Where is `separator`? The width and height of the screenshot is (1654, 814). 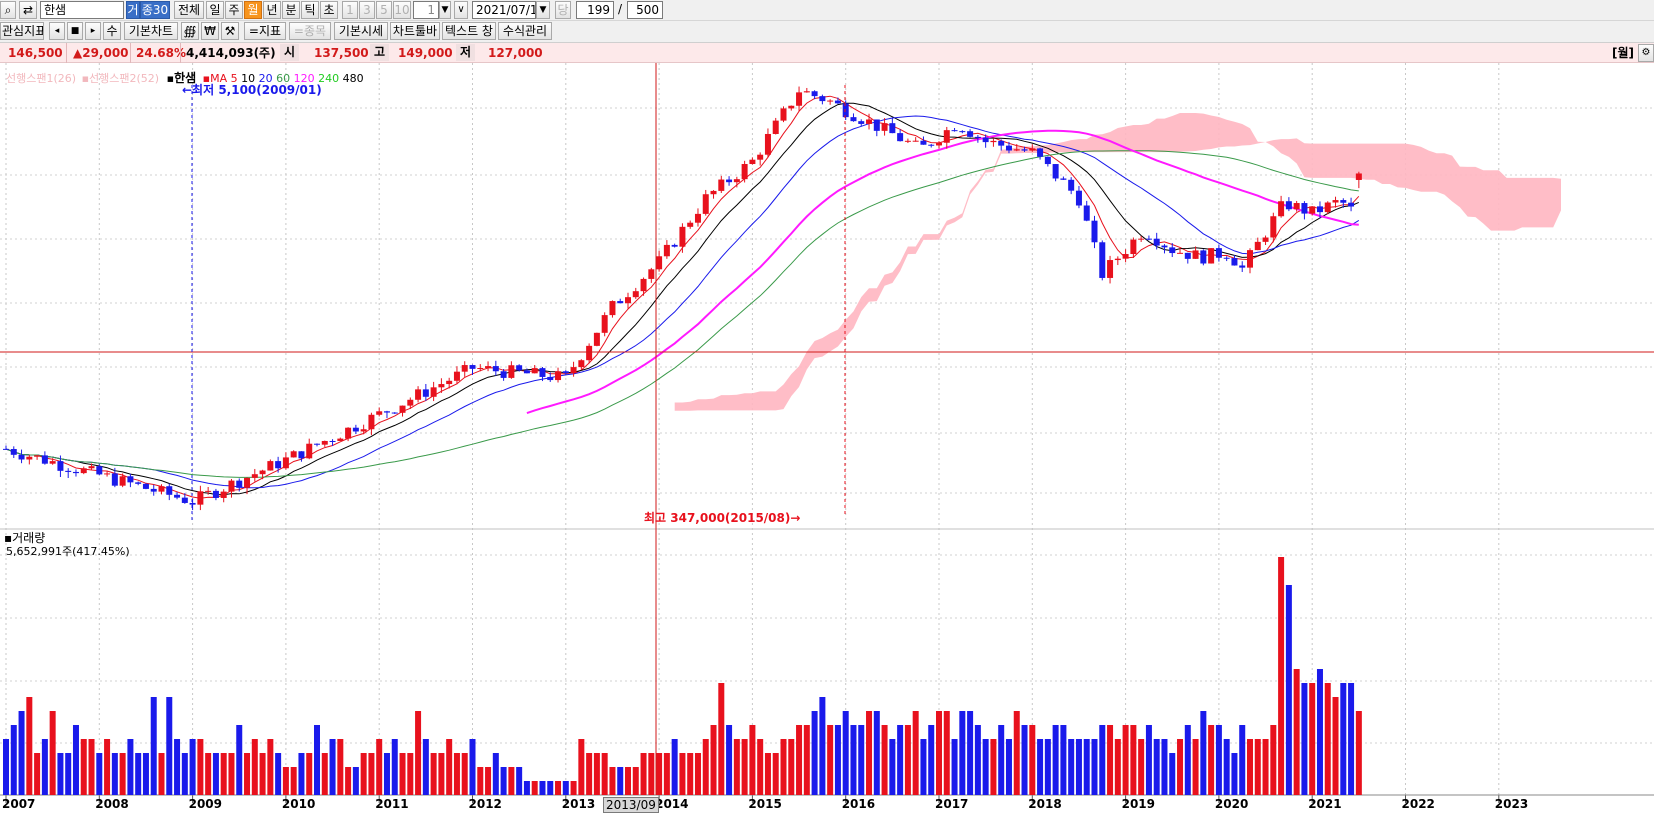
separator is located at coordinates (130, 53).